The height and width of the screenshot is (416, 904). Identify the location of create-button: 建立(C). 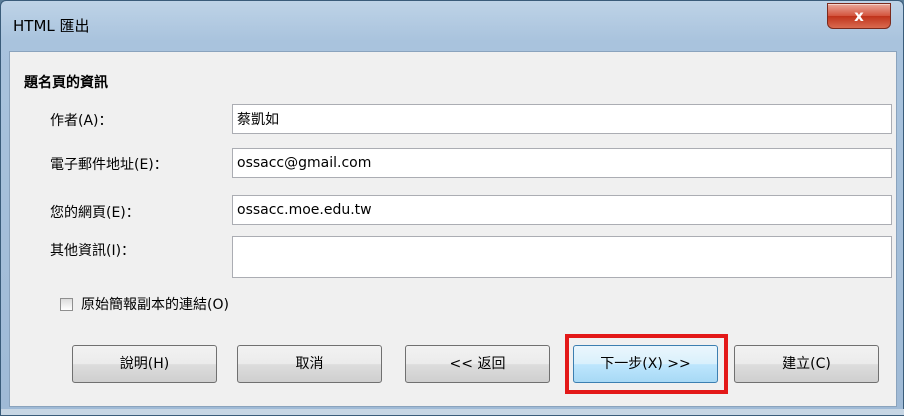
(806, 364).